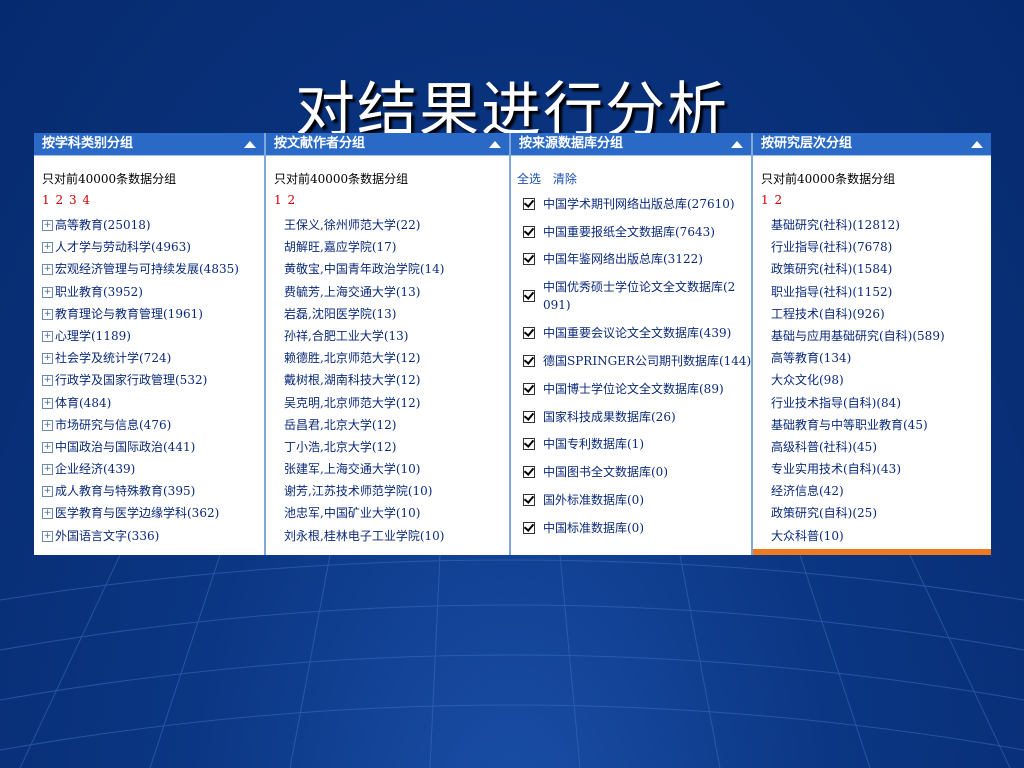 This screenshot has width=1024, height=768. I want to click on list-item: + 行政学及国家行政管理(532), so click(153, 380).